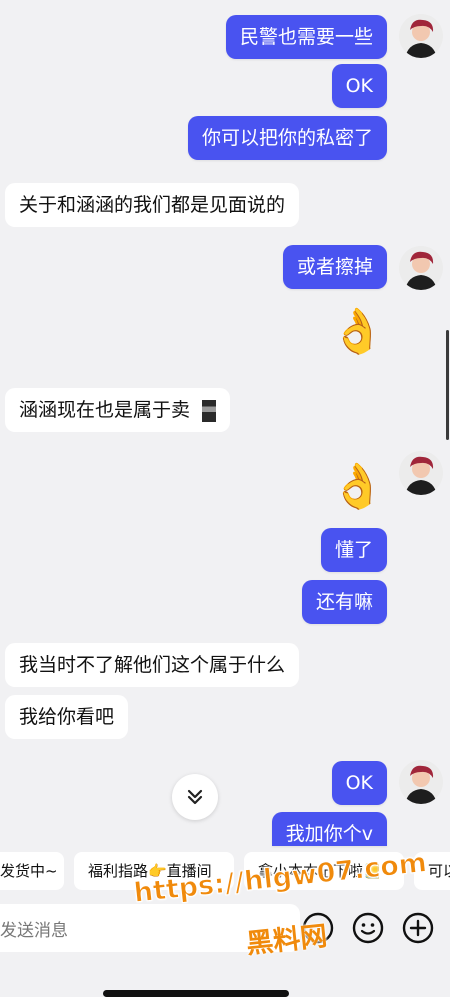  I want to click on home-indicator, so click(196, 993).